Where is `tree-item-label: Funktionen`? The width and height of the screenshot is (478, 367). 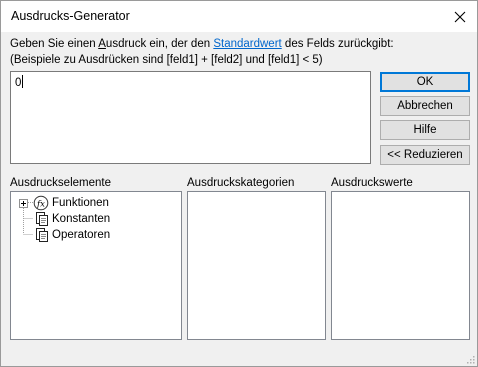 tree-item-label: Funktionen is located at coordinates (80, 203).